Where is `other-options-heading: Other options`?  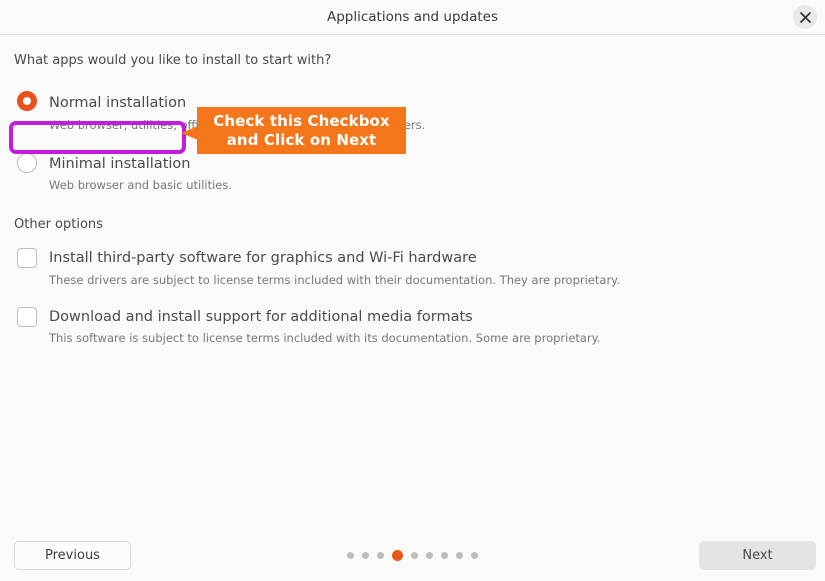
other-options-heading: Other options is located at coordinates (58, 224).